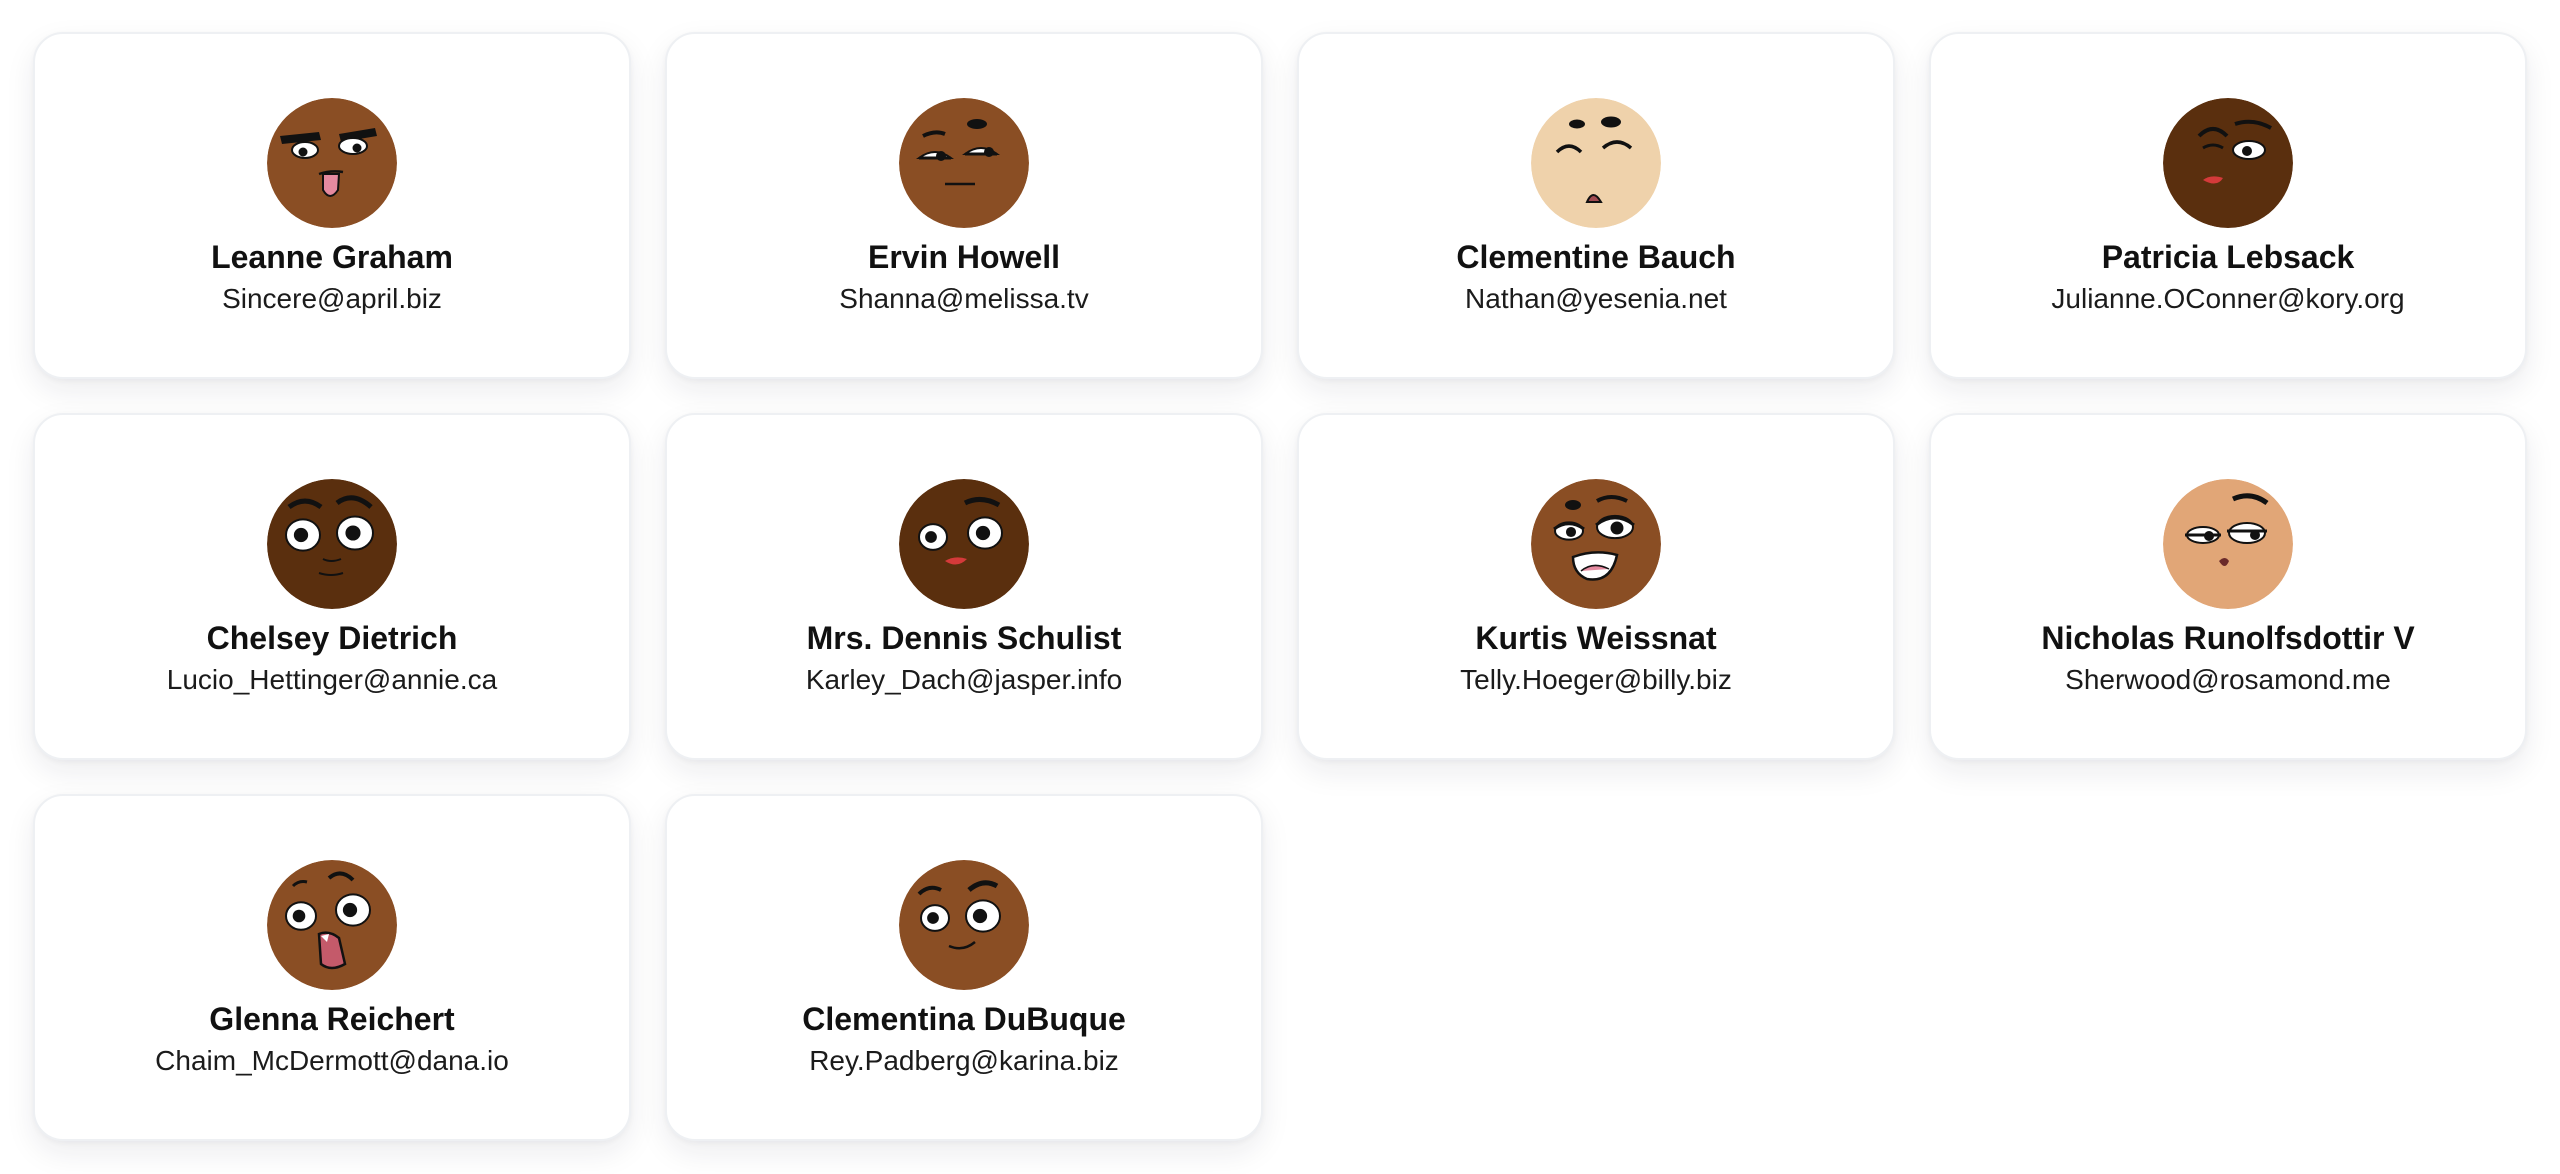  I want to click on smiling-face-icon, so click(964, 925).